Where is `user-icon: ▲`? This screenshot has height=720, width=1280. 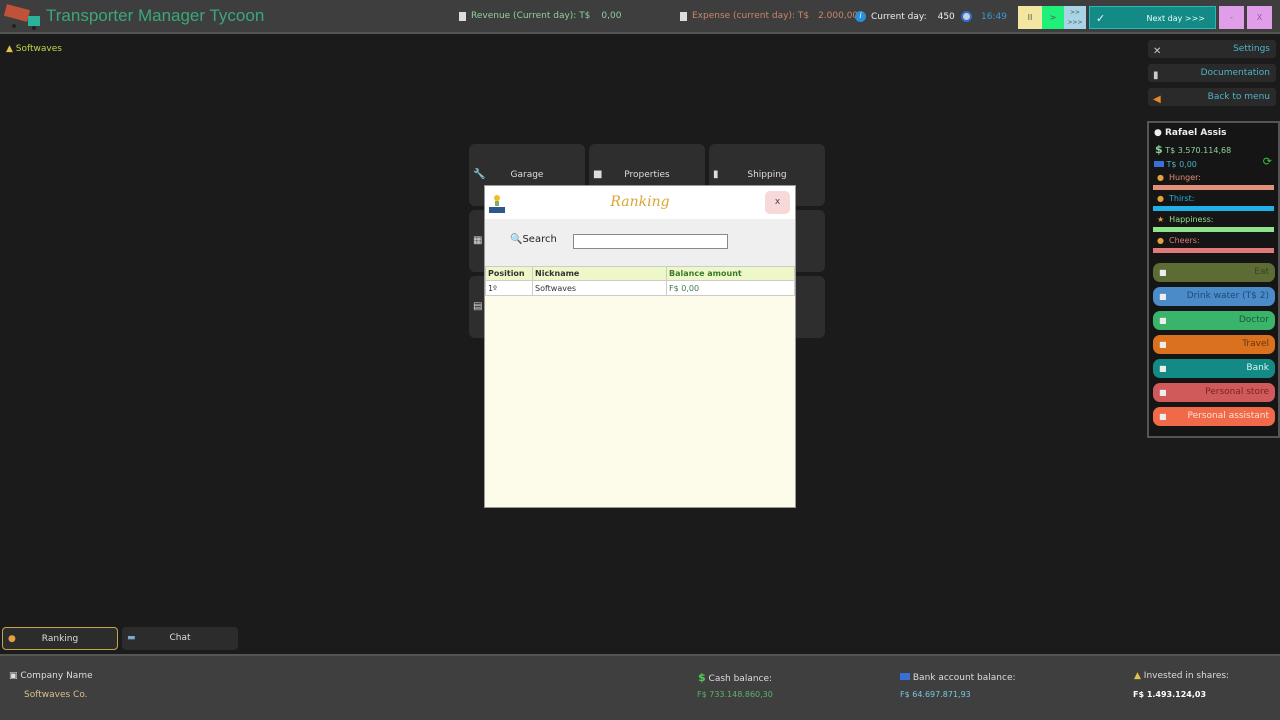 user-icon: ▲ is located at coordinates (9, 49).